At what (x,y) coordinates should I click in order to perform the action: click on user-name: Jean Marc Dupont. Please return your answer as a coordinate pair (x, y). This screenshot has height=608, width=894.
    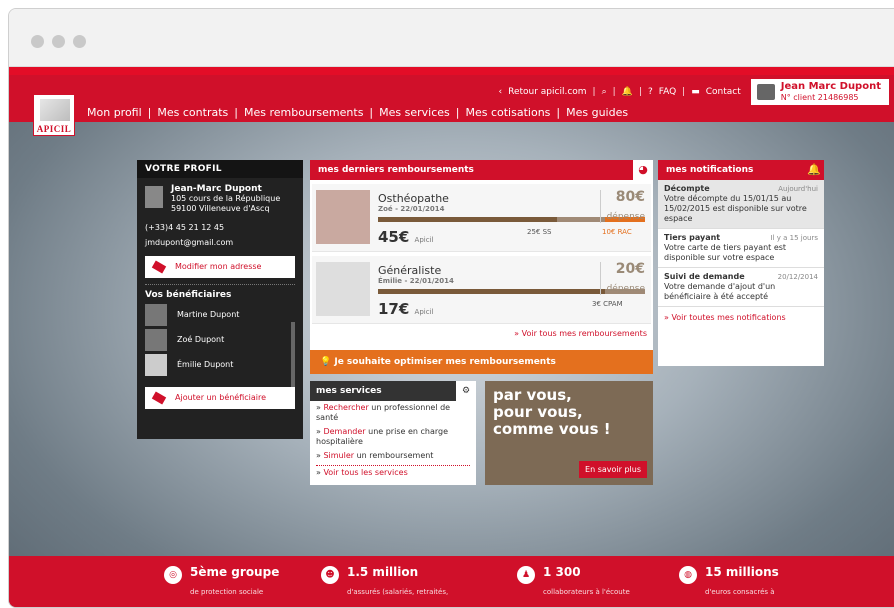
    Looking at the image, I should click on (830, 86).